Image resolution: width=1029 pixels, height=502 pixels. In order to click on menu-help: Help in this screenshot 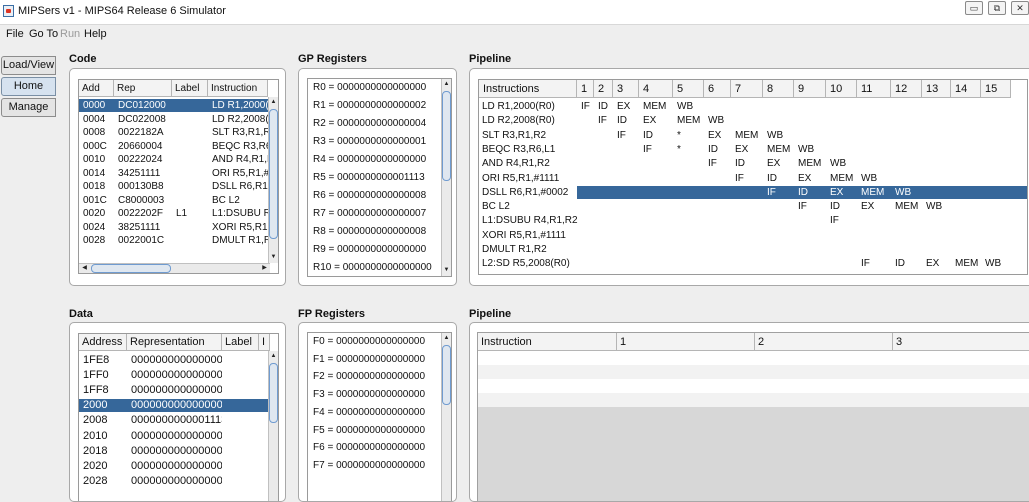, I will do `click(95, 34)`.